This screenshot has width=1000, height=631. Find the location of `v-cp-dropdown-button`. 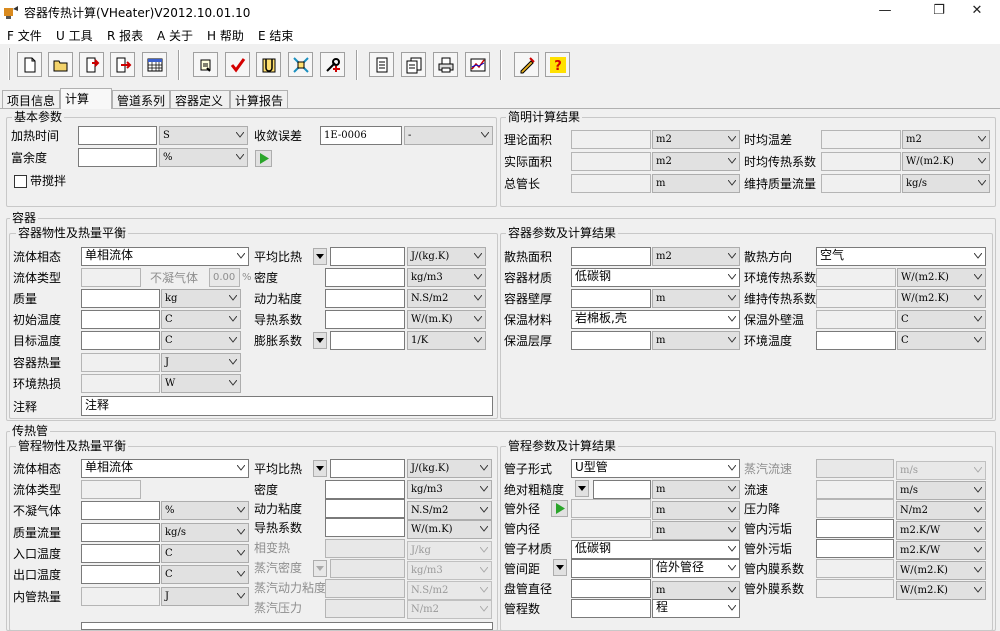

v-cp-dropdown-button is located at coordinates (320, 256).